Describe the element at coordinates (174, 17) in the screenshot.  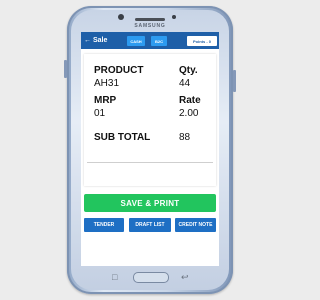
I see `sensor-icon` at that location.